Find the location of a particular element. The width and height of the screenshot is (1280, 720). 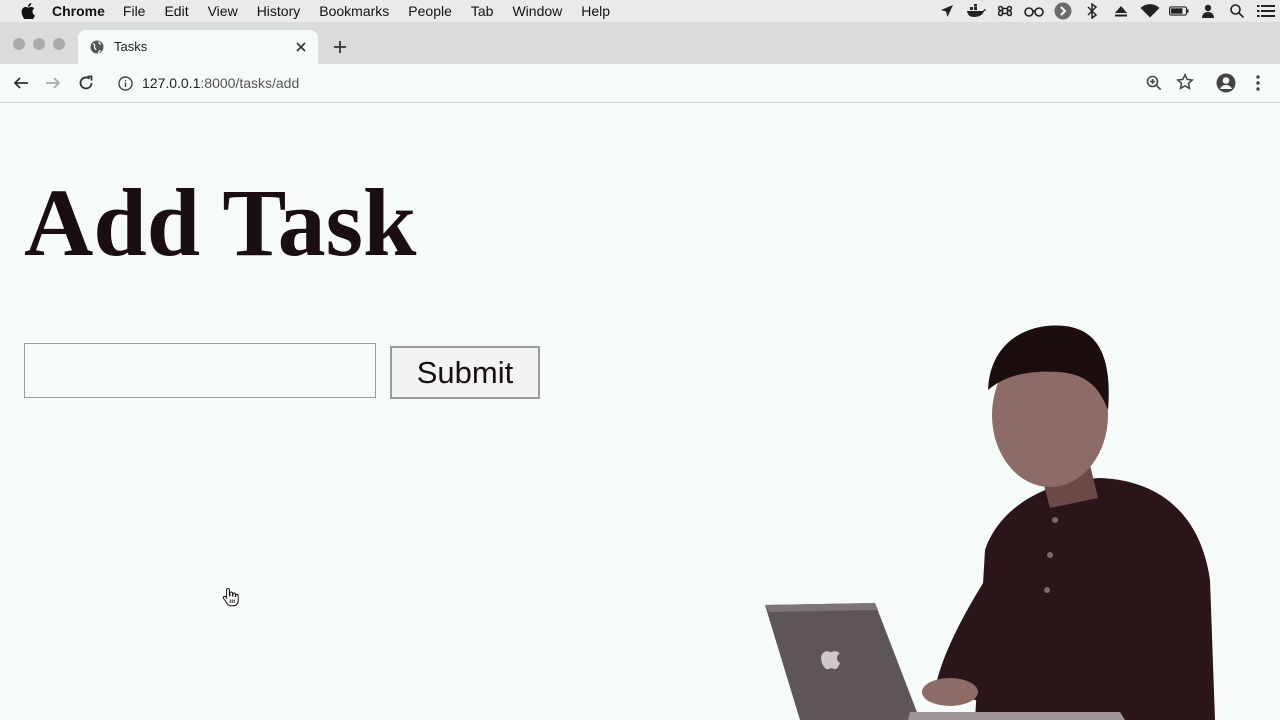

menu-bookmarks: Bookmarks is located at coordinates (354, 11).